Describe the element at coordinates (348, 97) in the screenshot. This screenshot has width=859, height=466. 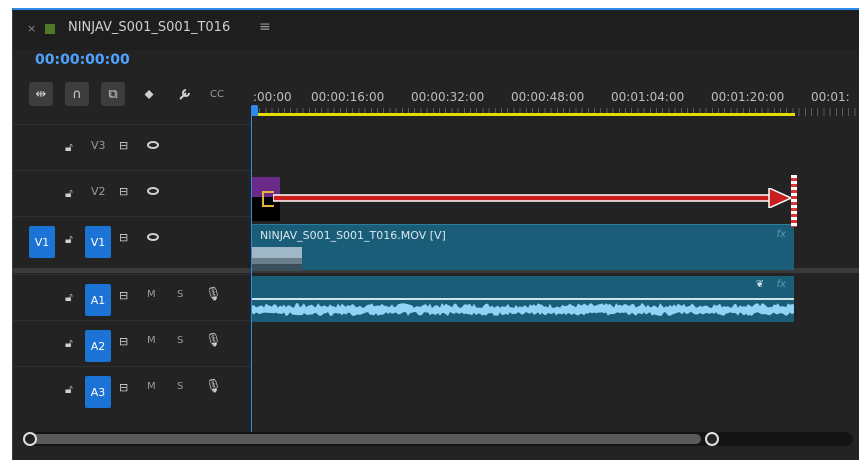
I see `ruler-label: 00:00:16:00` at that location.